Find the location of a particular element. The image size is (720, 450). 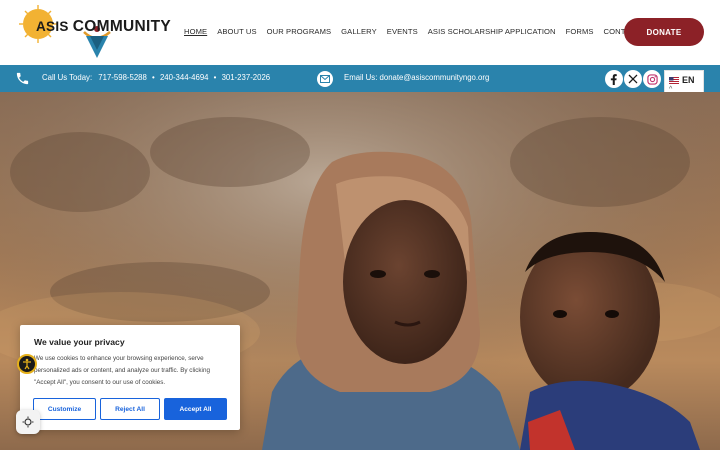

email-info: Email Us: donate@asiscommunityngo.org is located at coordinates (416, 77).